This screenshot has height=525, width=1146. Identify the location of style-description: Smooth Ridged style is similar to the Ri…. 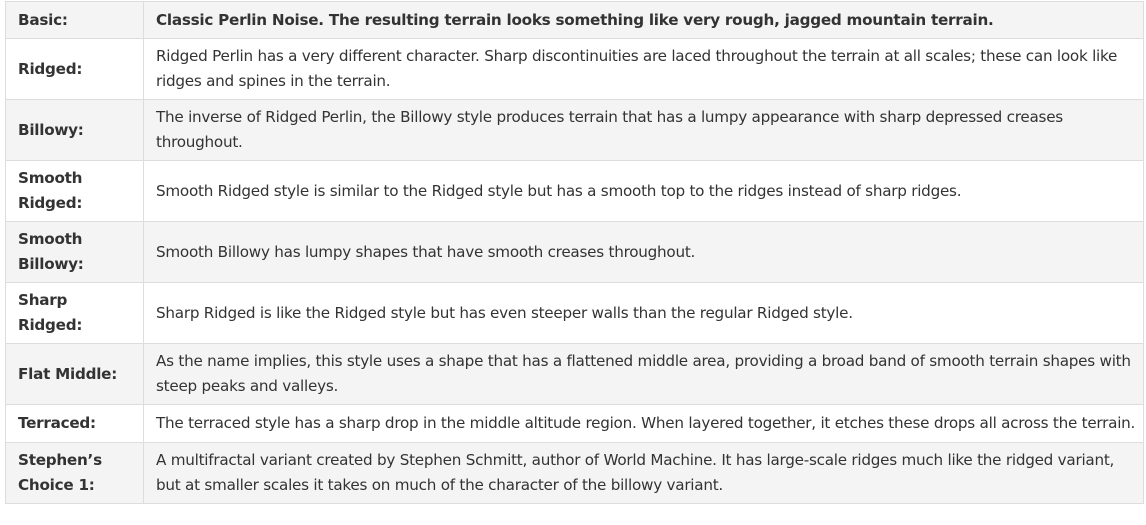
(643, 191).